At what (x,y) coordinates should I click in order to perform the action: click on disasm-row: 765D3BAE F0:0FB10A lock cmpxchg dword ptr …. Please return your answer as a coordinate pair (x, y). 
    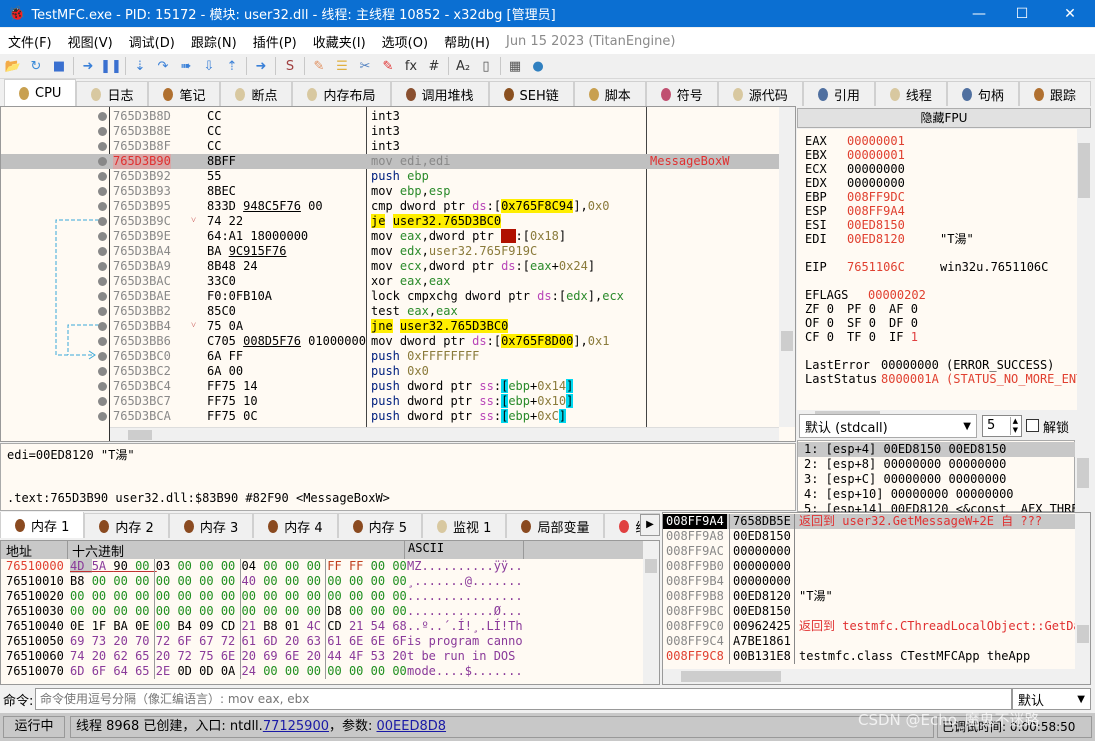
    Looking at the image, I should click on (390, 296).